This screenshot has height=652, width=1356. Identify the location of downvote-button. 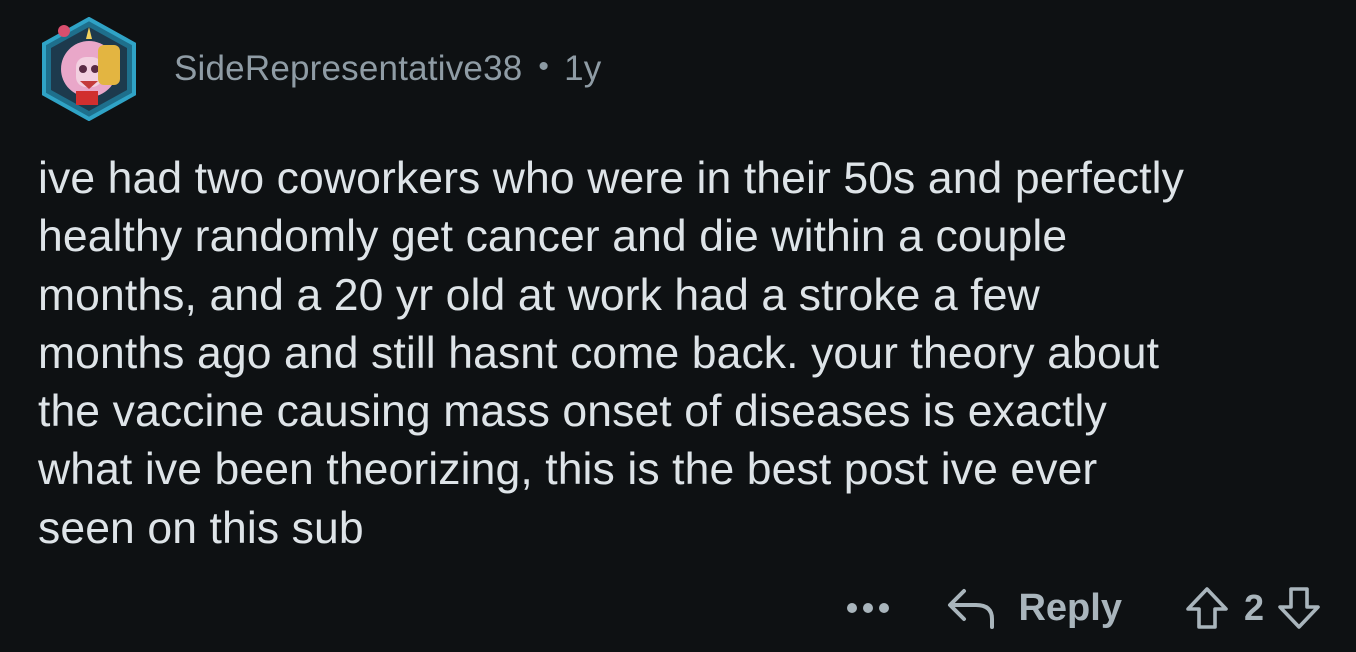
(1299, 608).